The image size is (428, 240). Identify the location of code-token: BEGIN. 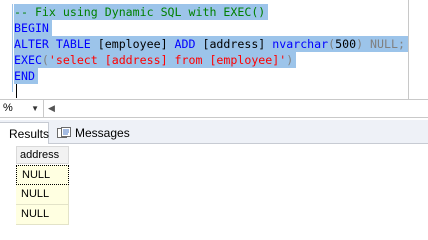
(31, 28).